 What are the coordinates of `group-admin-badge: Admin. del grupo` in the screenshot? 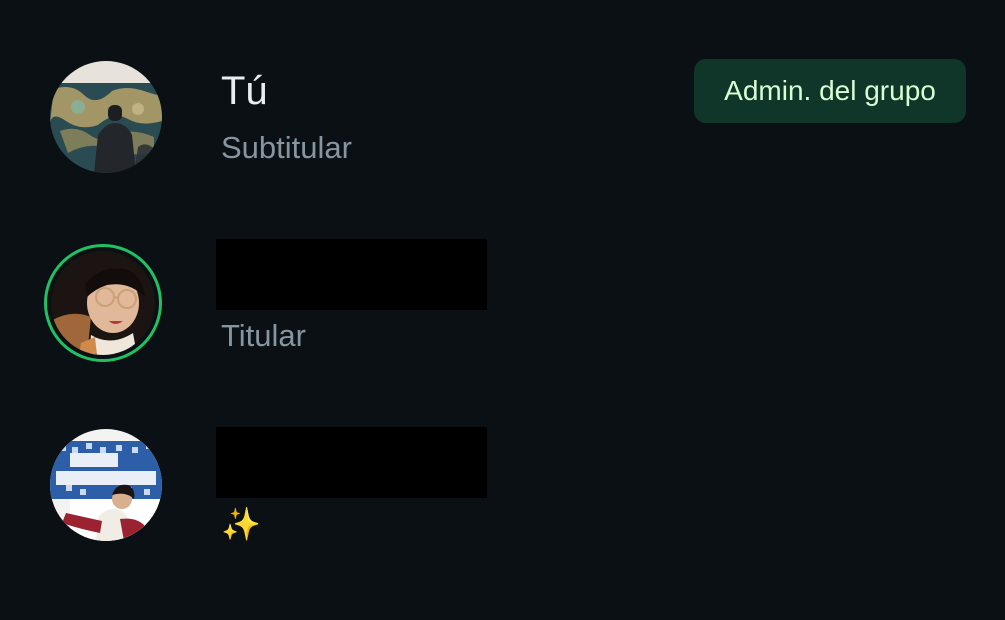 It's located at (830, 91).